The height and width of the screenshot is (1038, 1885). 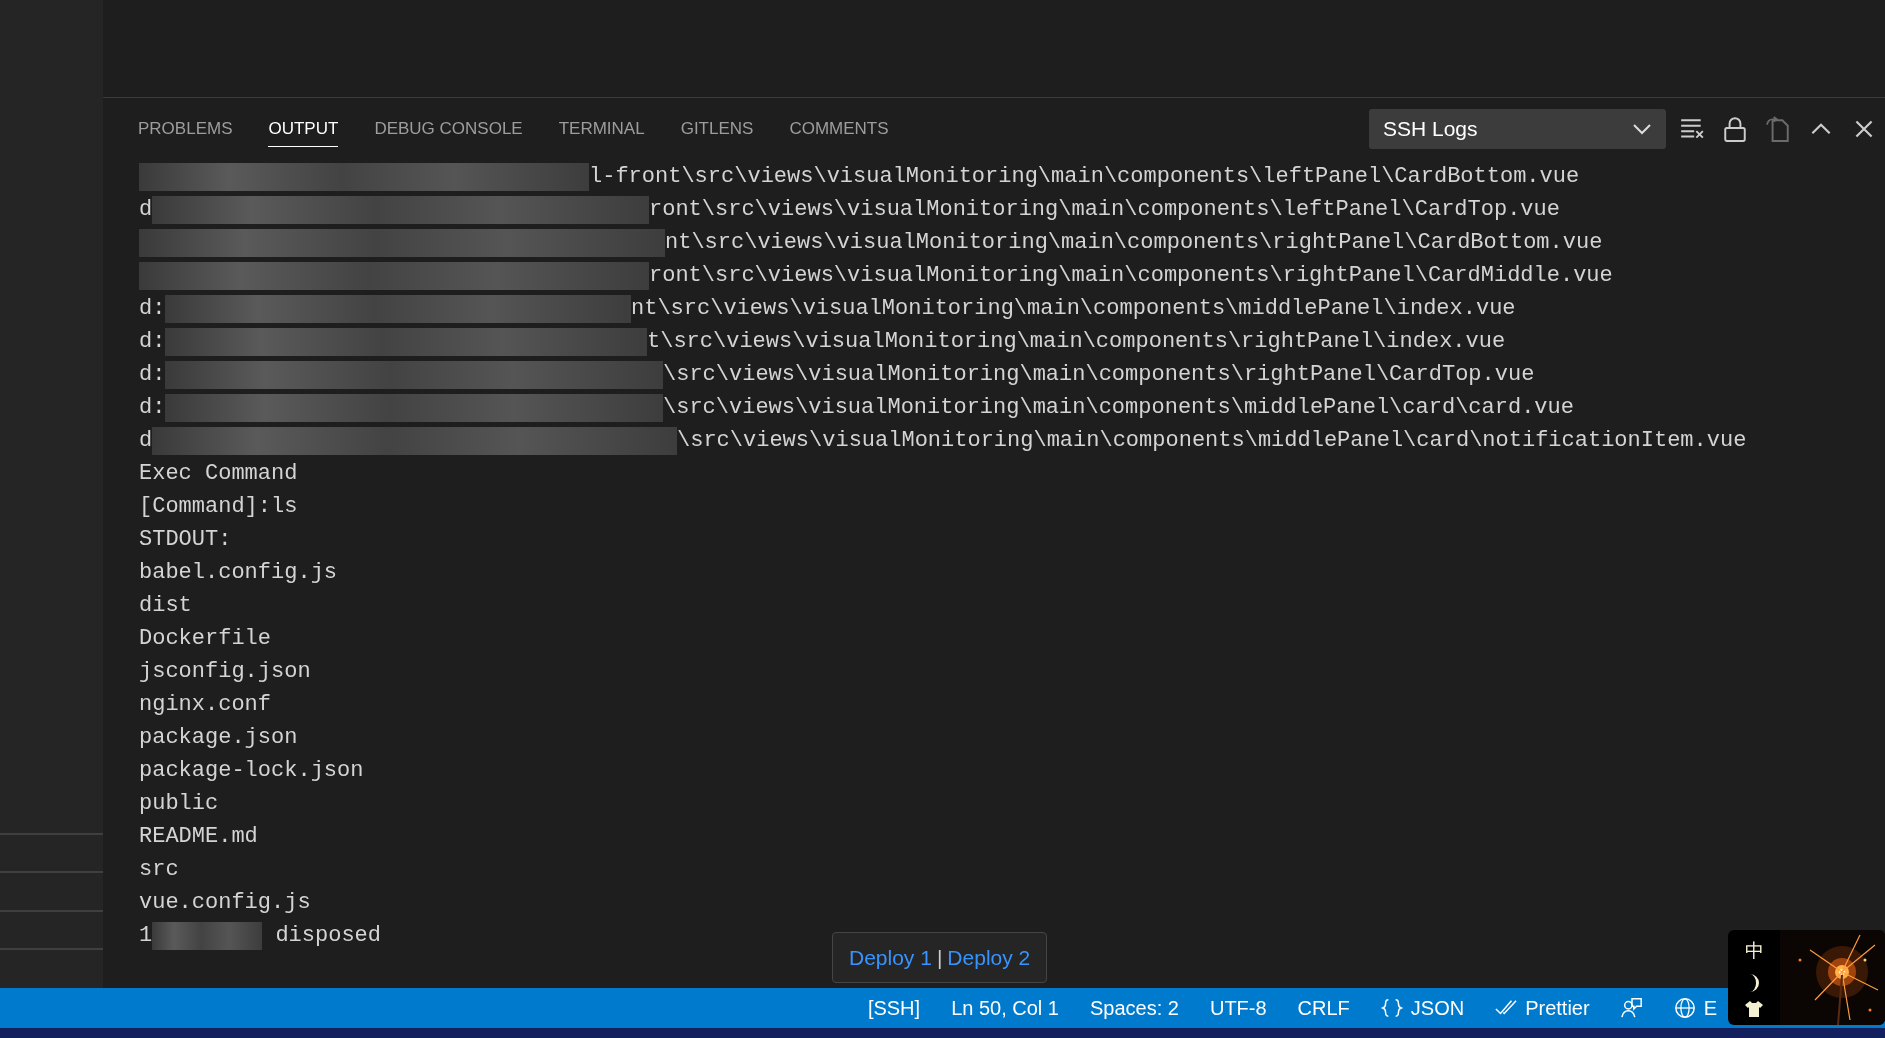 I want to click on ime-mode-label: 中, so click(x=1754, y=951).